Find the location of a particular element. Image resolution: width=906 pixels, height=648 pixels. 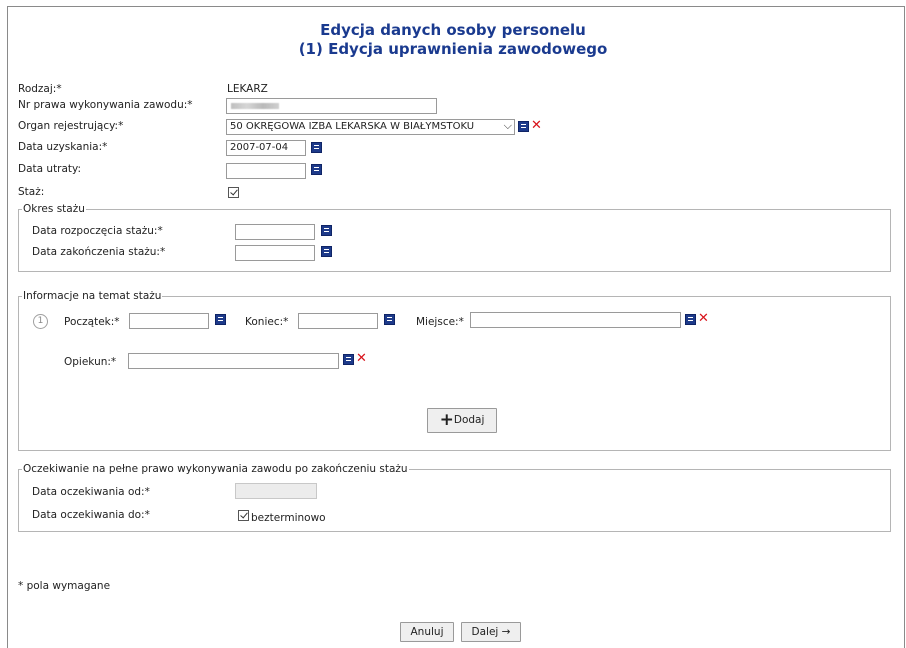

data-oczekiwania-od-label: Data oczekiwania od:* is located at coordinates (91, 492).